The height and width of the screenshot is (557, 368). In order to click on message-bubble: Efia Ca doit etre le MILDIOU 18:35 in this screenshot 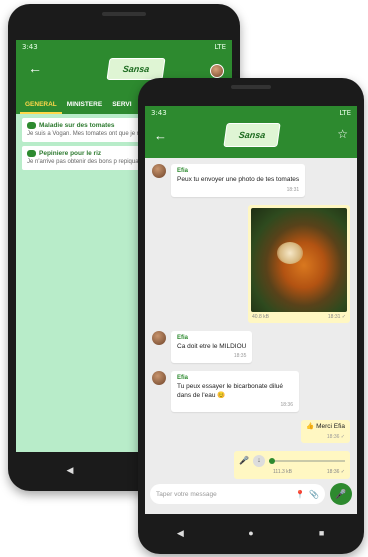, I will do `click(212, 346)`.